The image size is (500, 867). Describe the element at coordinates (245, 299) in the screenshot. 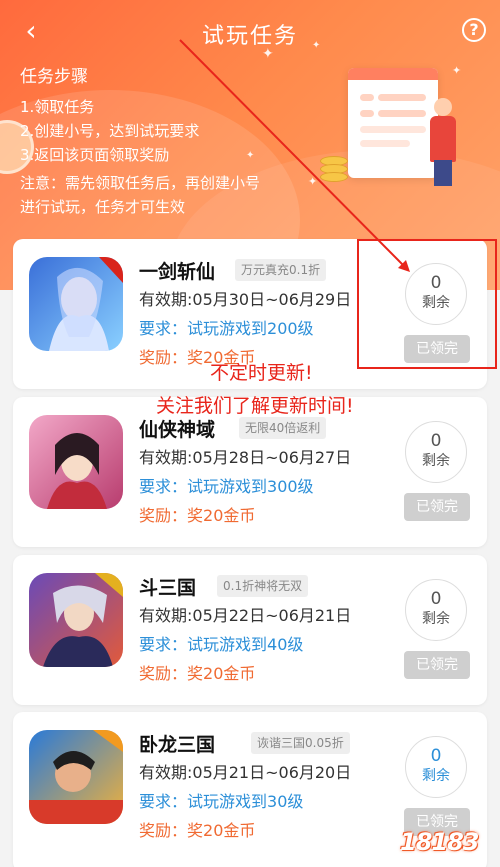

I see `validity-text: 有效期:05月30日~06月29日` at that location.